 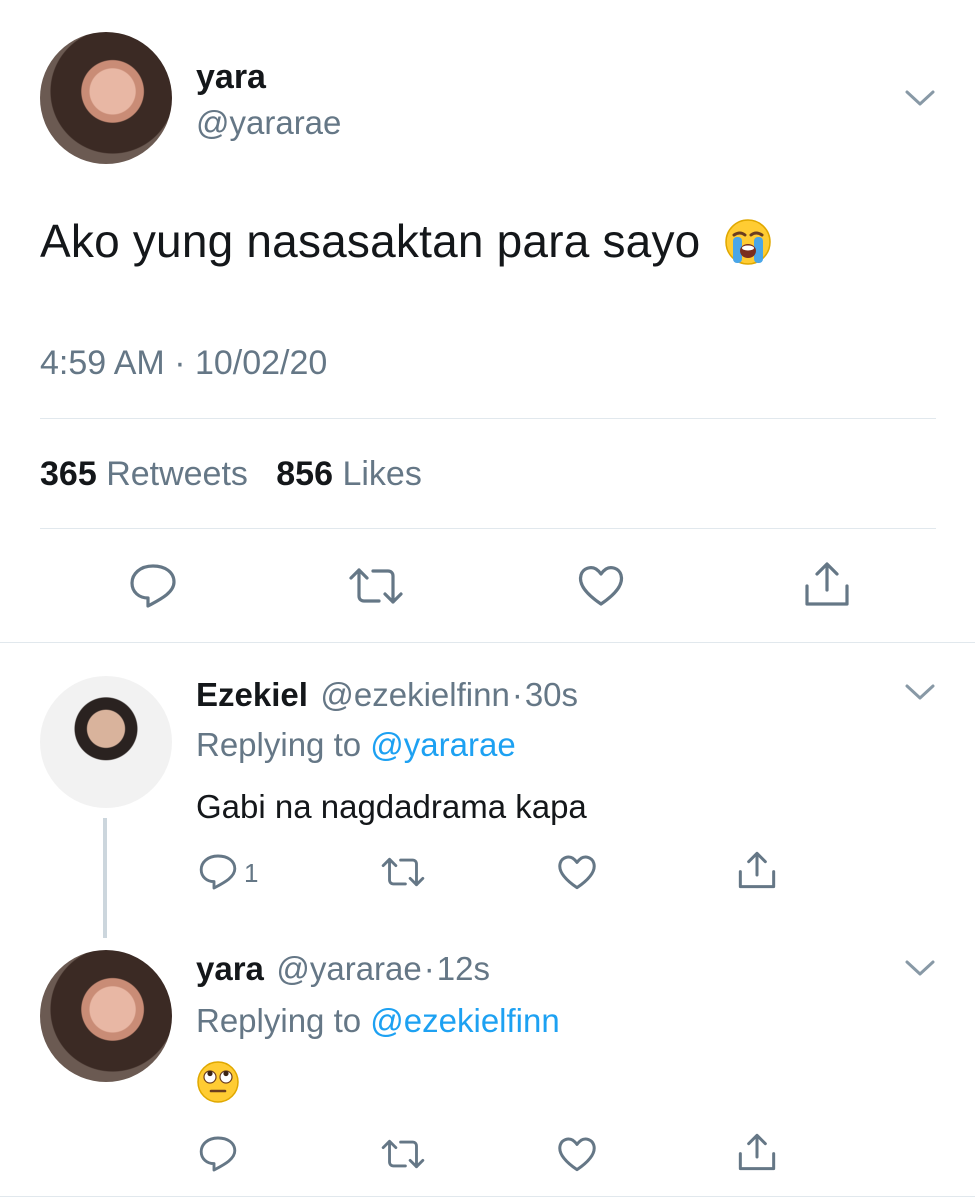 I want to click on loudly-crying-face-emoji, so click(x=748, y=242).